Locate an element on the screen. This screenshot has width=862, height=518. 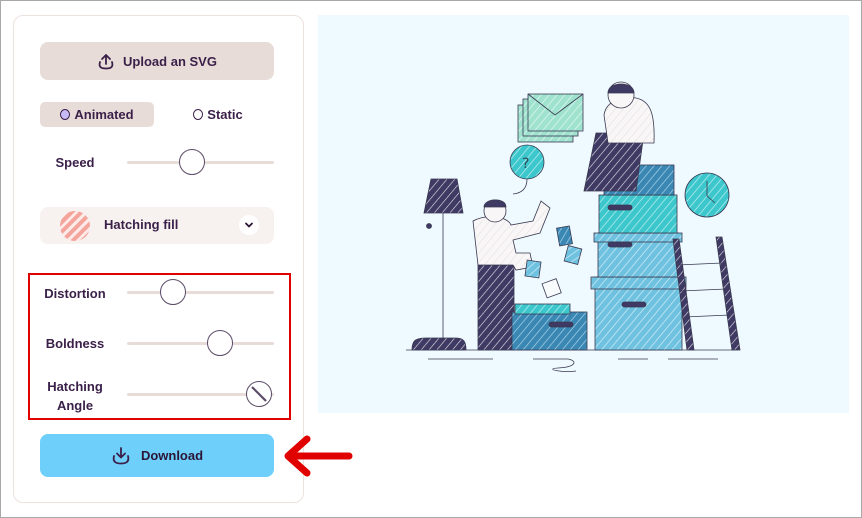
upload-svg-button: Upload an SVG is located at coordinates (157, 61).